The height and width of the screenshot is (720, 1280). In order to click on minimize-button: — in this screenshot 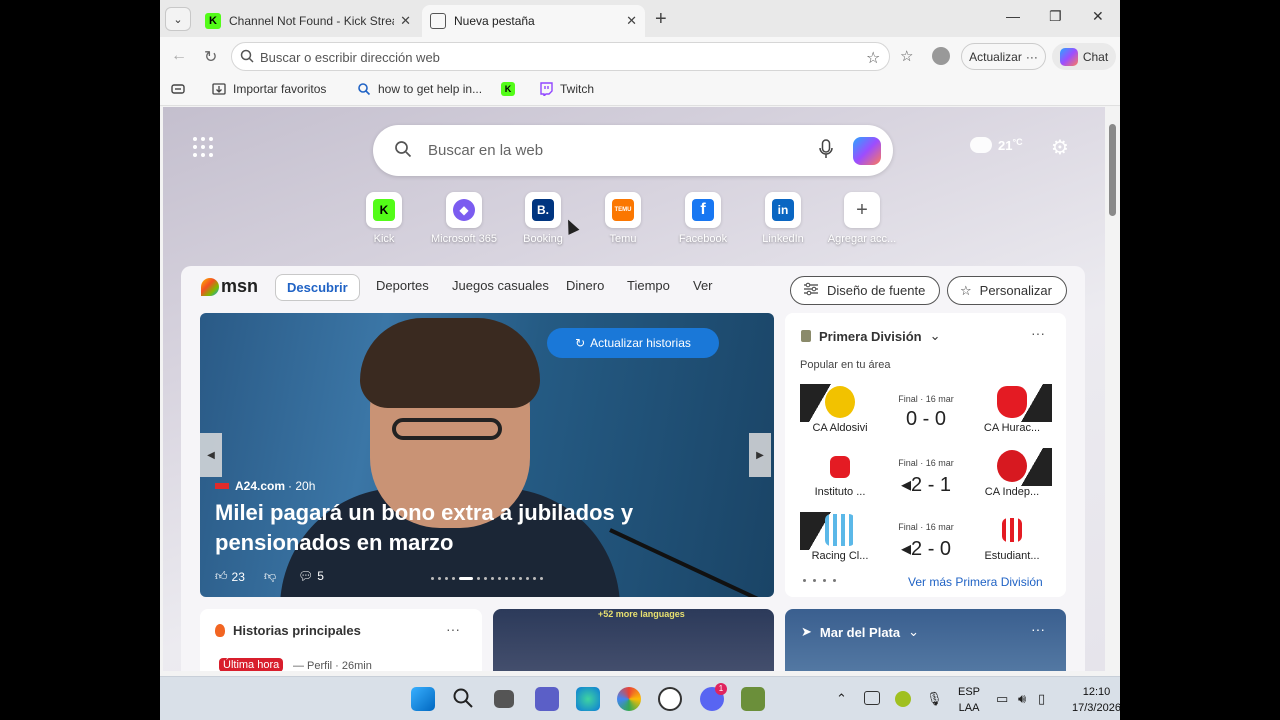, I will do `click(1013, 16)`.